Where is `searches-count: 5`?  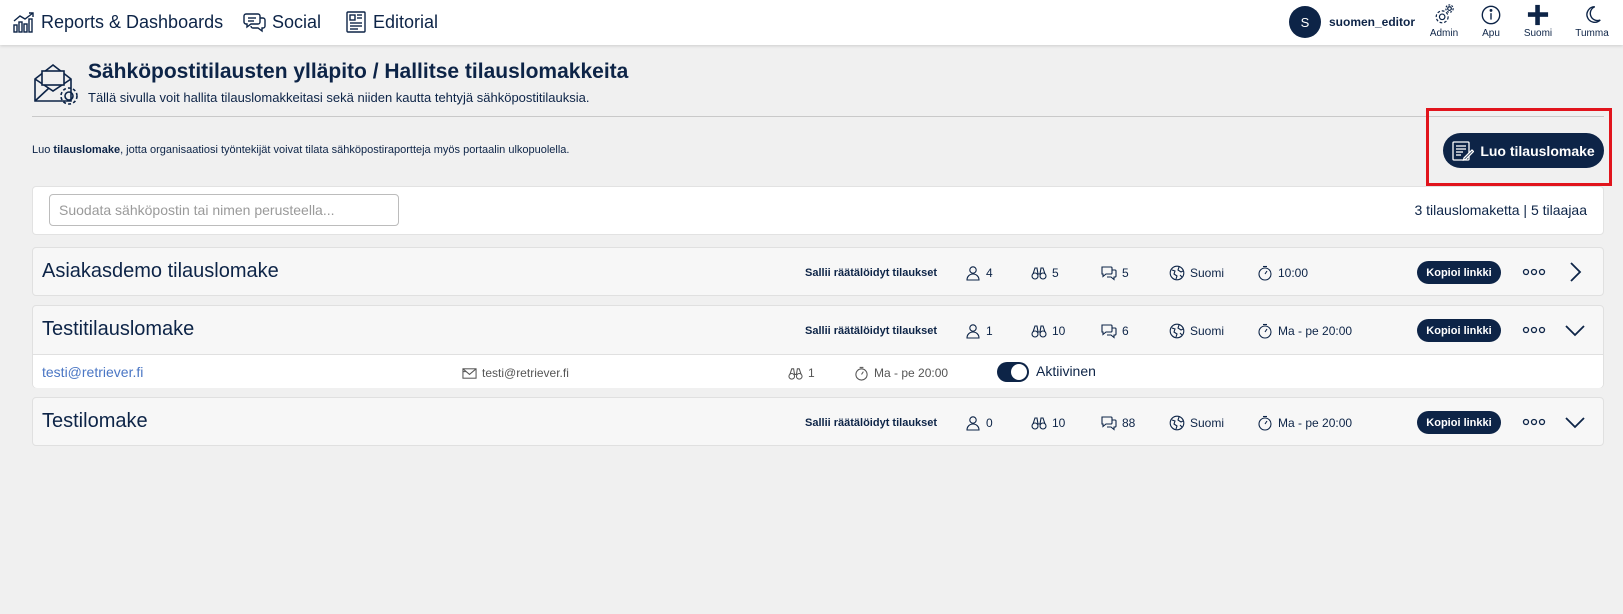
searches-count: 5 is located at coordinates (1055, 273).